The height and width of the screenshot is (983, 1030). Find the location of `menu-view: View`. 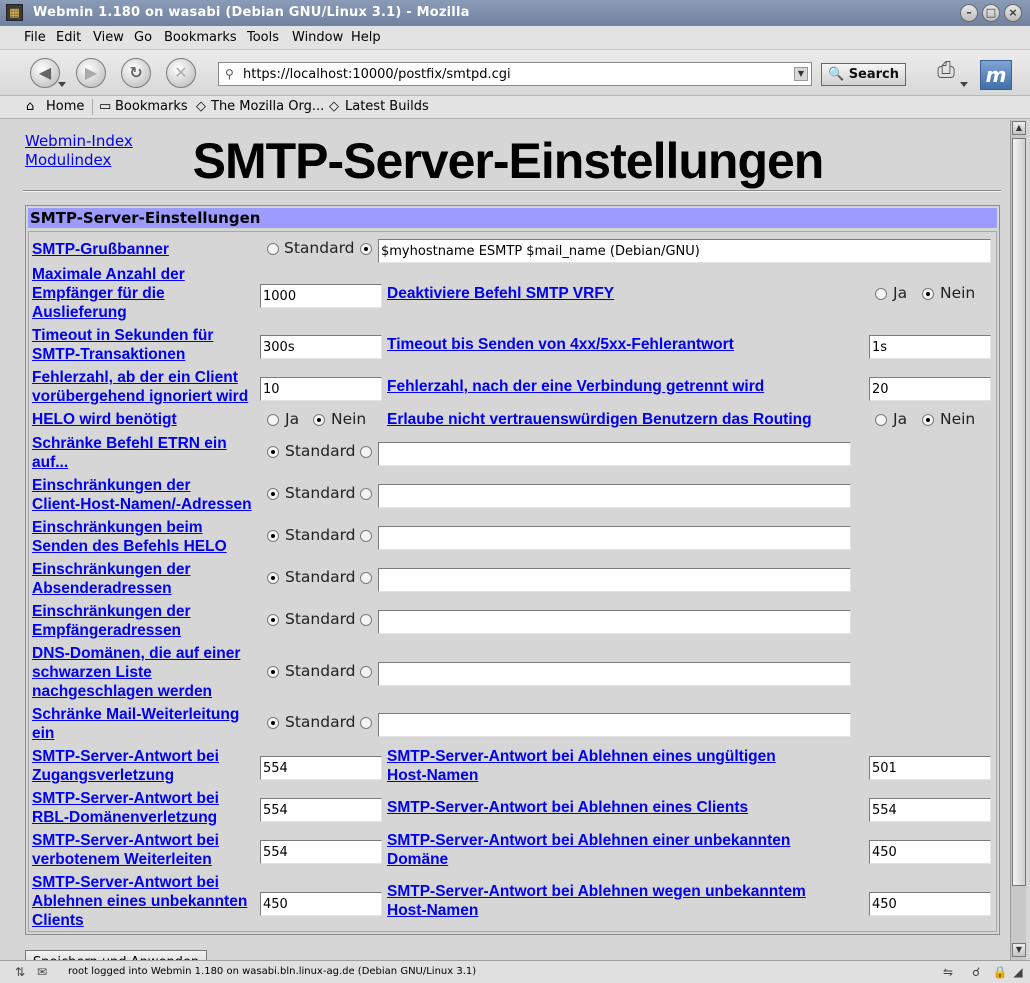

menu-view: View is located at coordinates (108, 37).